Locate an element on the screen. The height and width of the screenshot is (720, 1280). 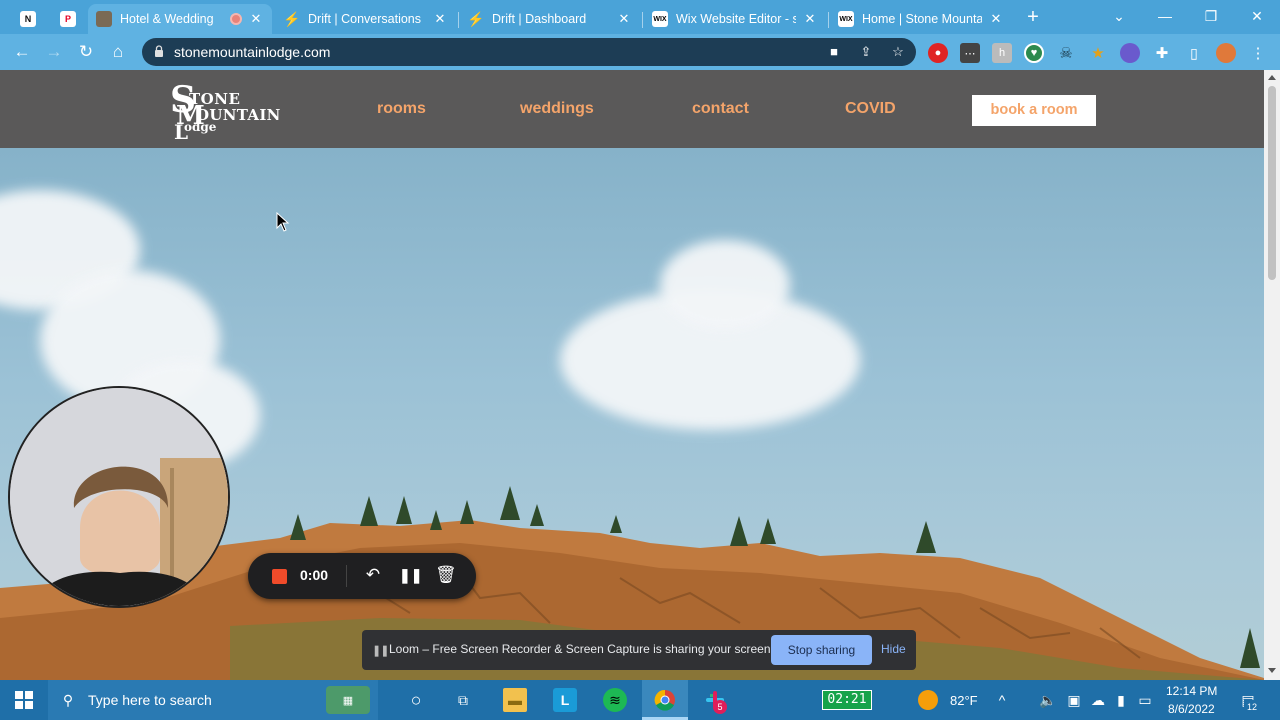
nav-weddings-link: weddings is located at coordinates (557, 109).